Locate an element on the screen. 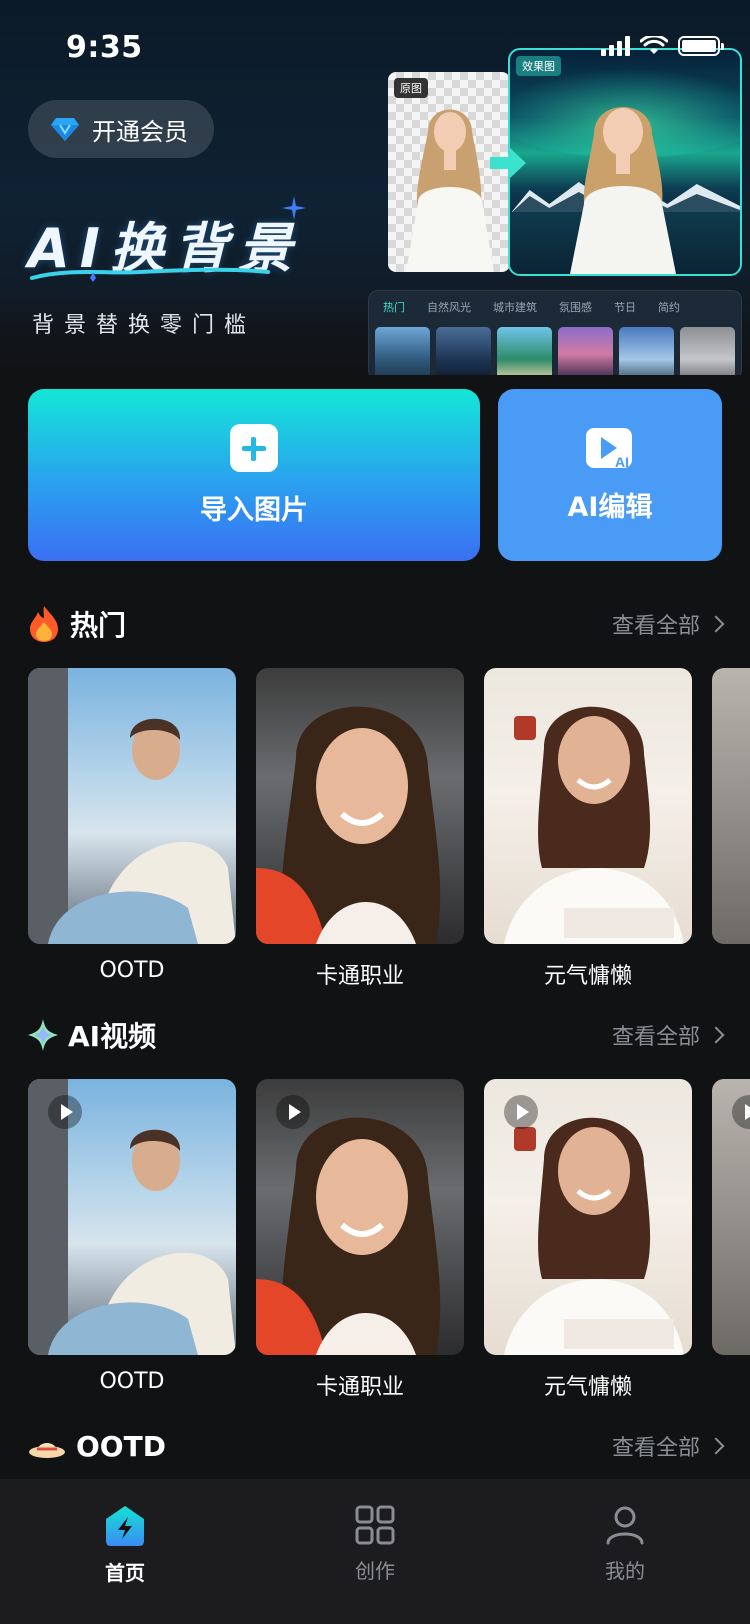 The image size is (750, 1624). import-image-button: 导入图片 is located at coordinates (254, 475).